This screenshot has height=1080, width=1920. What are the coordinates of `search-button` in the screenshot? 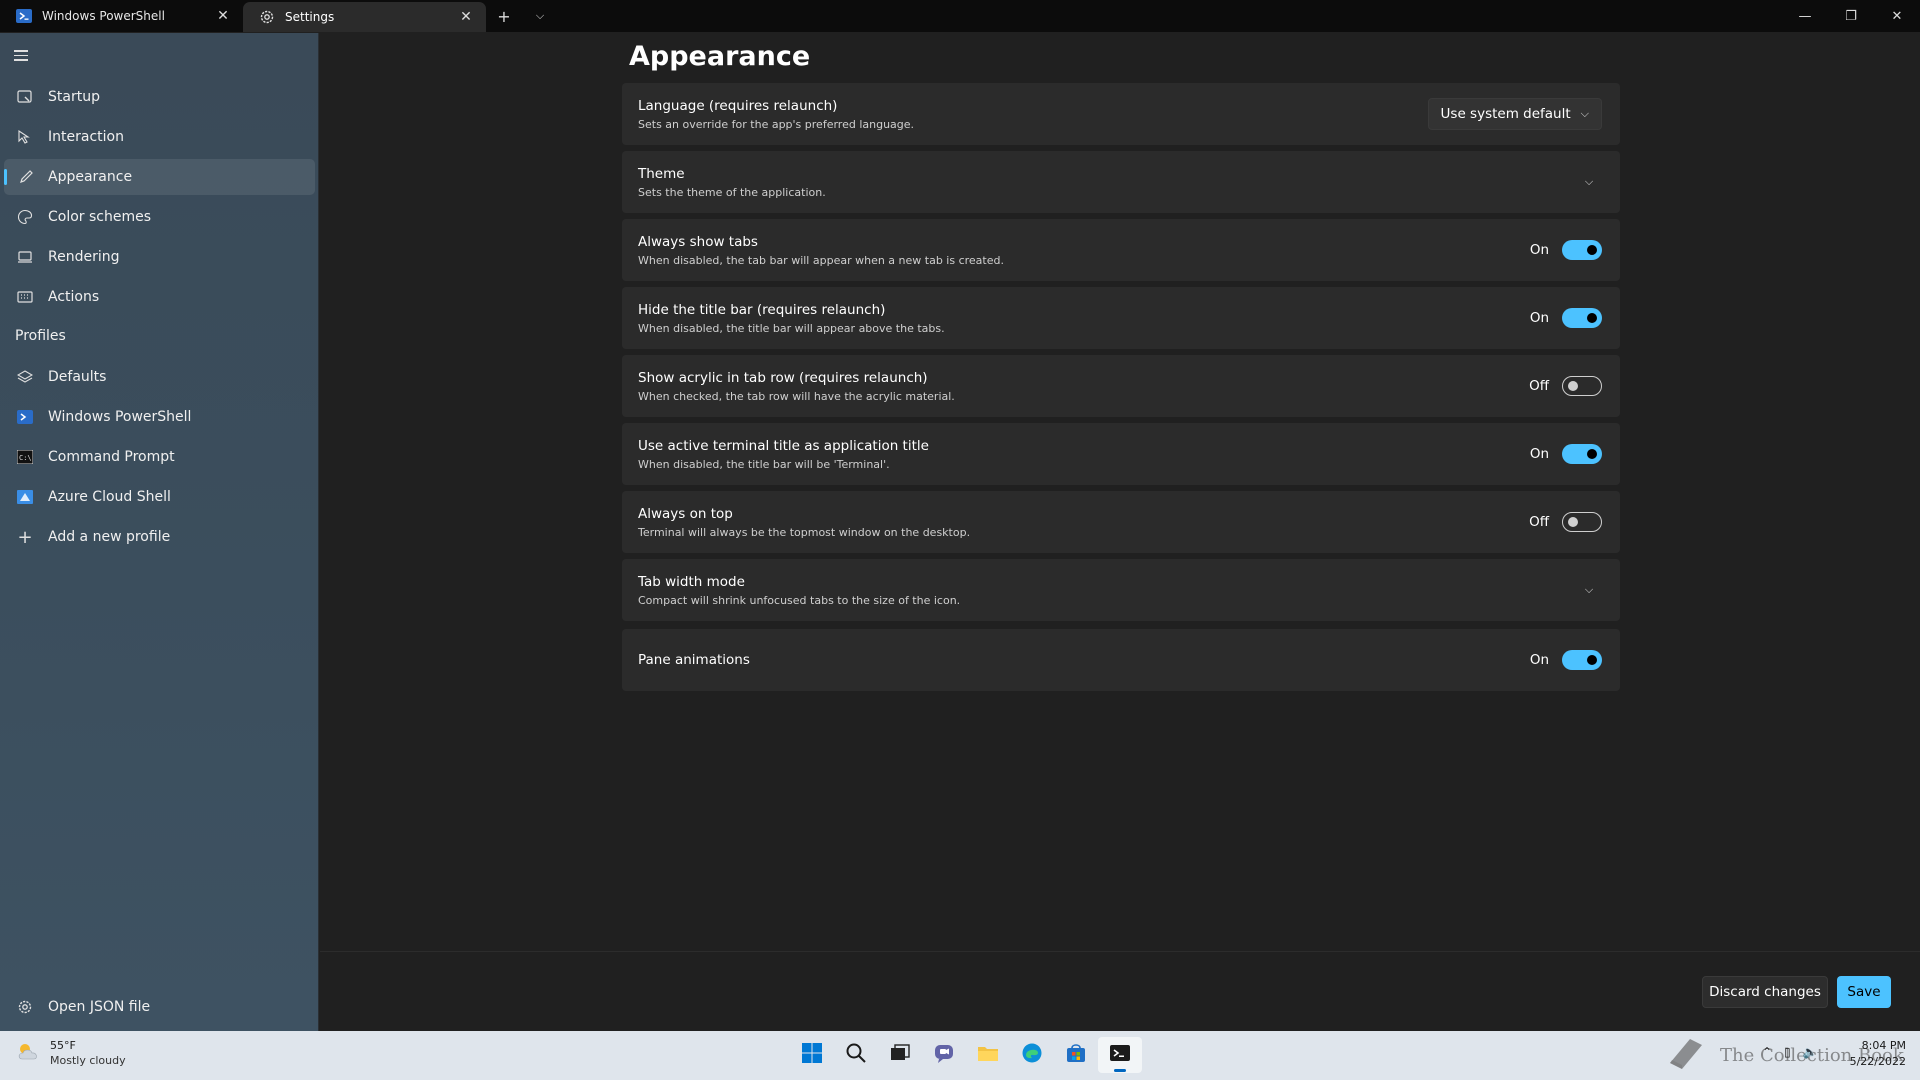 It's located at (856, 1055).